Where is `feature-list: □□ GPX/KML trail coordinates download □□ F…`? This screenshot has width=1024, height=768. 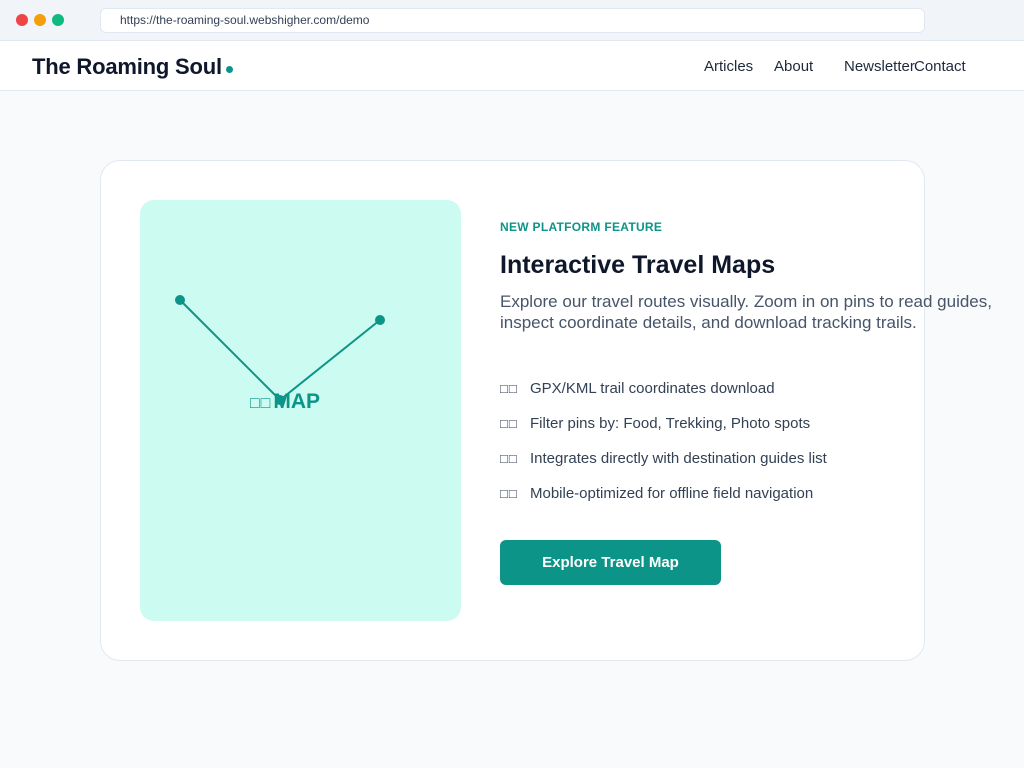
feature-list: □□ GPX/KML trail coordinates download □□ F… is located at coordinates (663, 450).